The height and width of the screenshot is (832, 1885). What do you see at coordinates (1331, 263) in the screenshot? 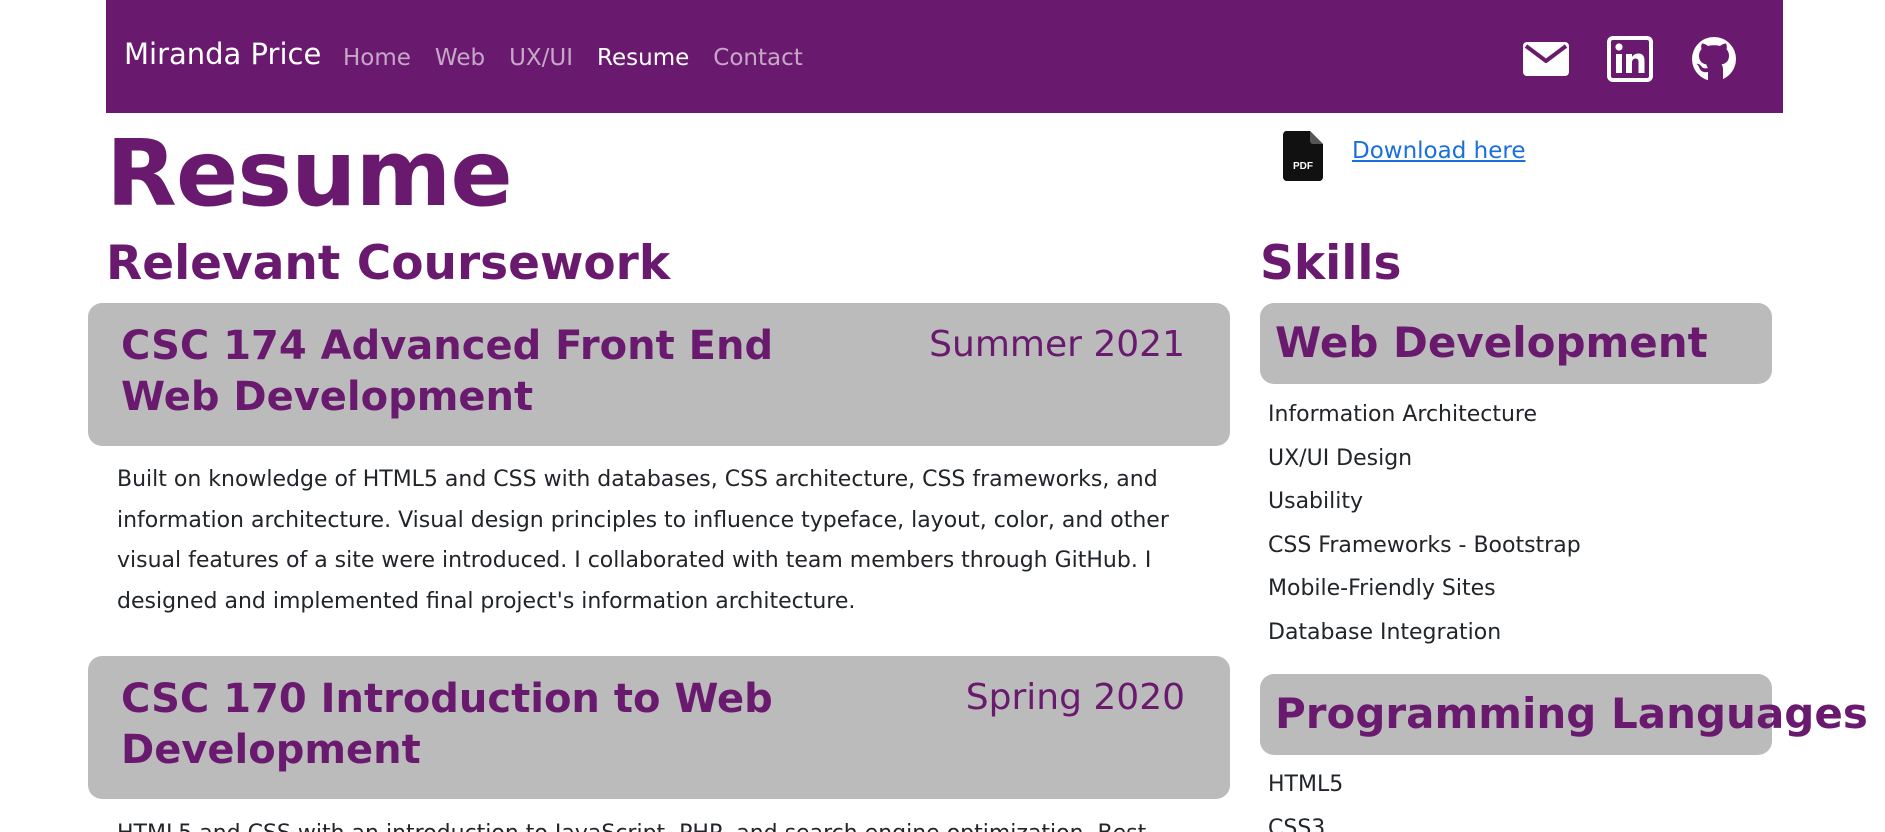
I see `skills-heading: Skills` at bounding box center [1331, 263].